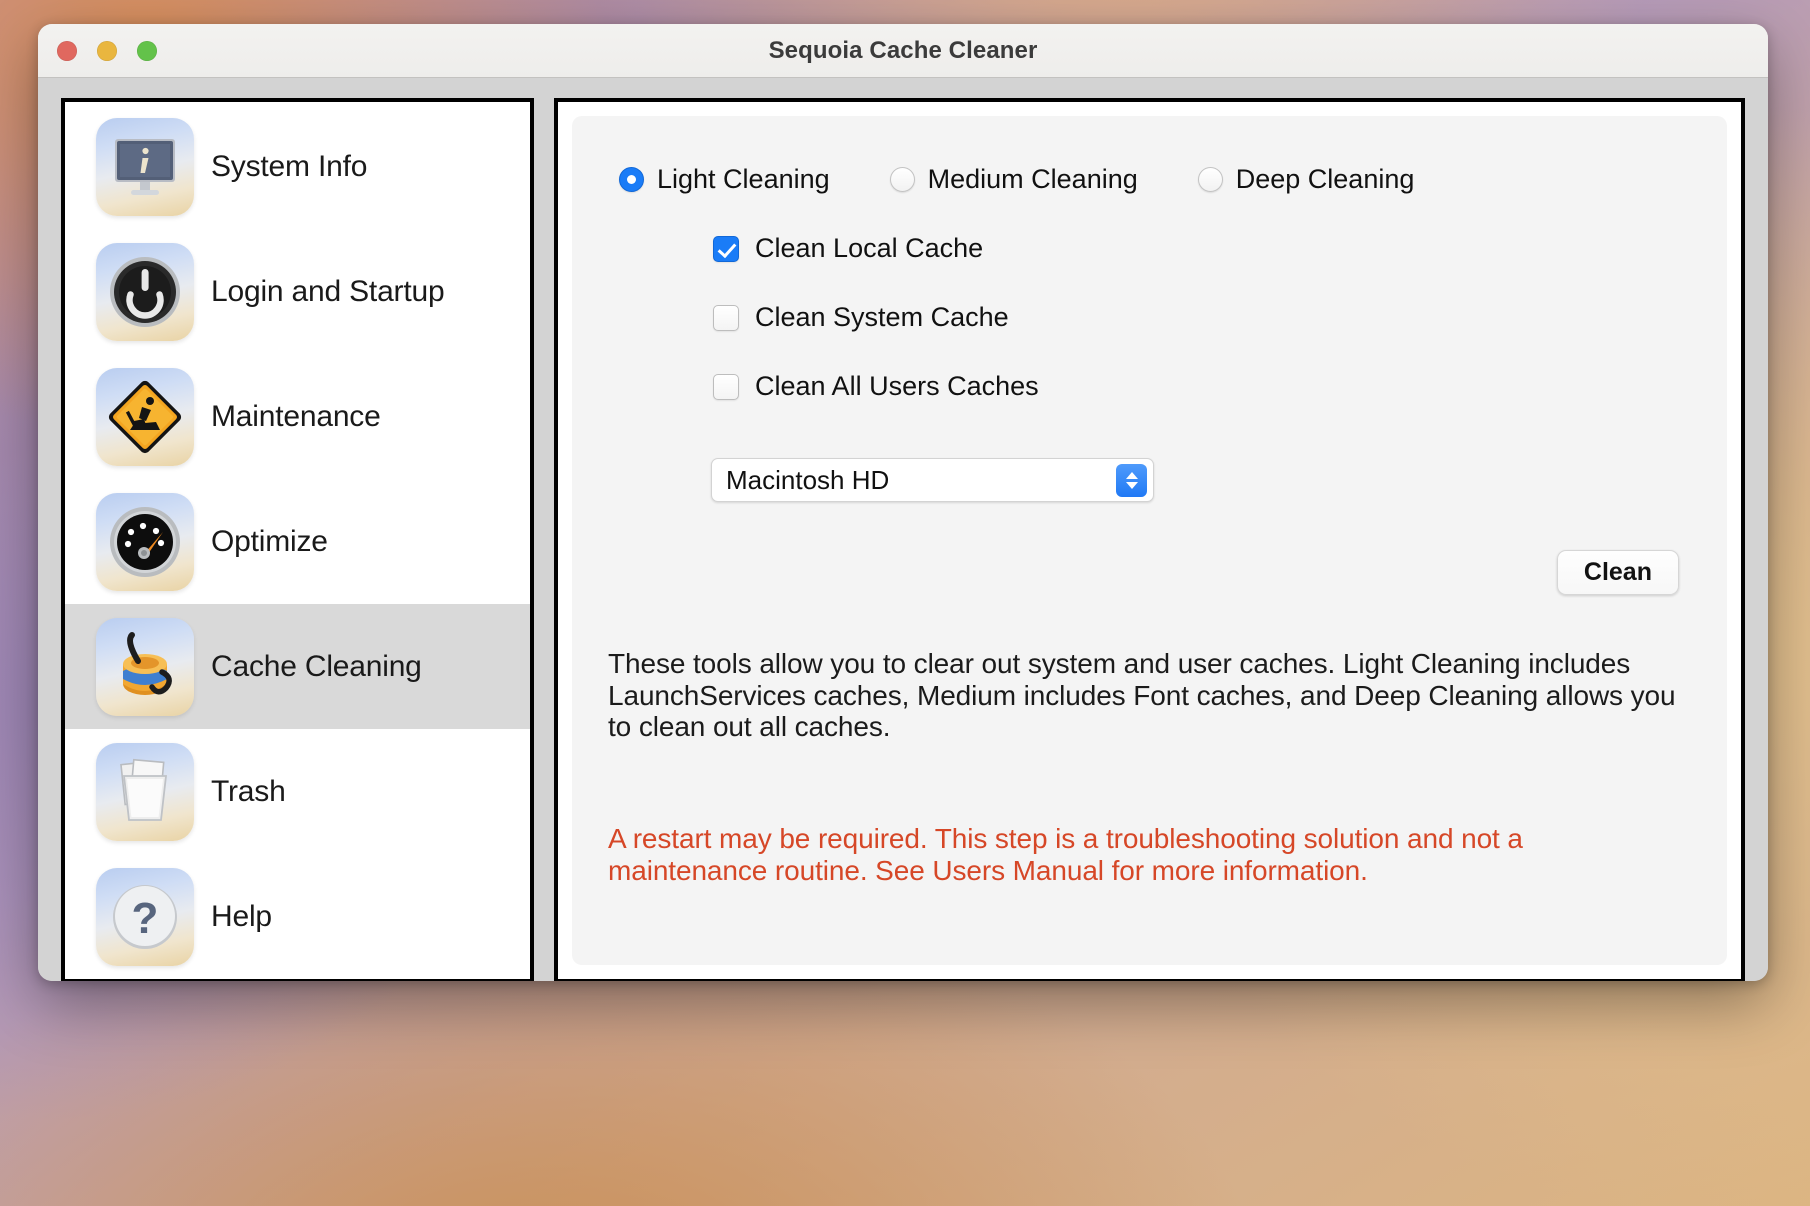  What do you see at coordinates (297, 916) in the screenshot?
I see `sidebar-item-help: ? Help` at bounding box center [297, 916].